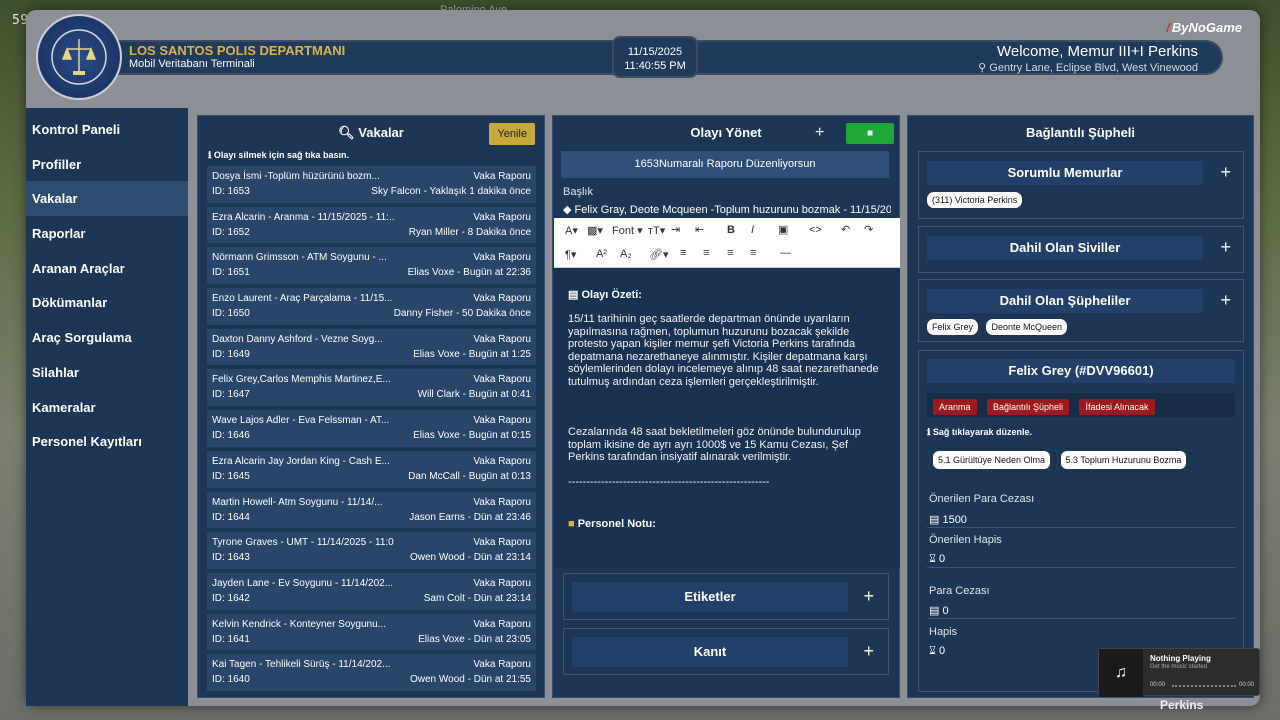 The height and width of the screenshot is (720, 1280). I want to click on add-evidence-button: +, so click(868, 651).